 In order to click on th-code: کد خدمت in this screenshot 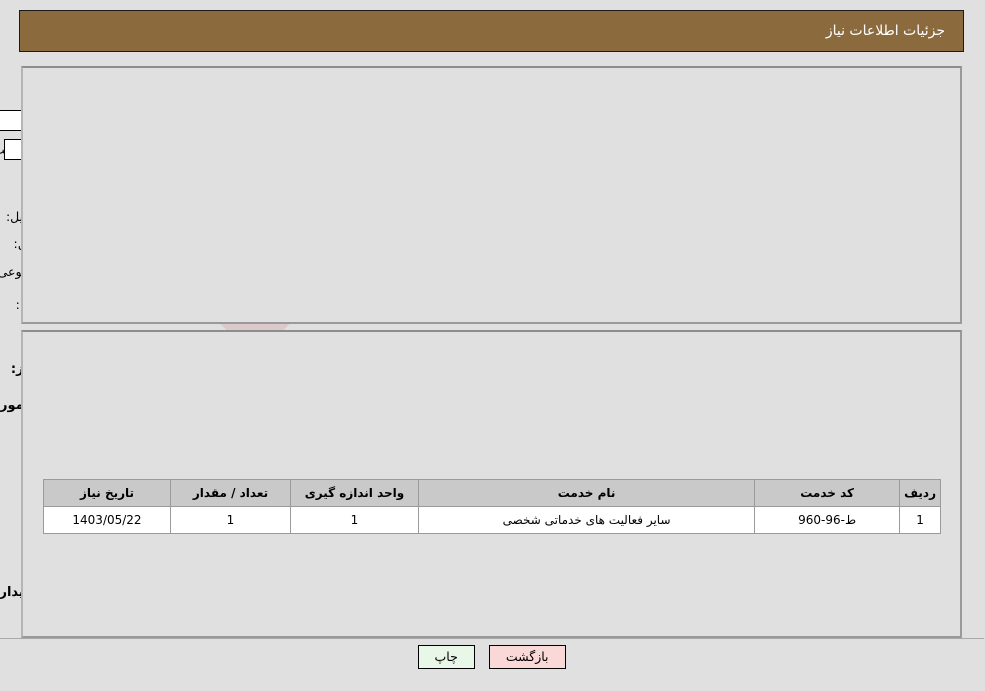, I will do `click(828, 493)`.